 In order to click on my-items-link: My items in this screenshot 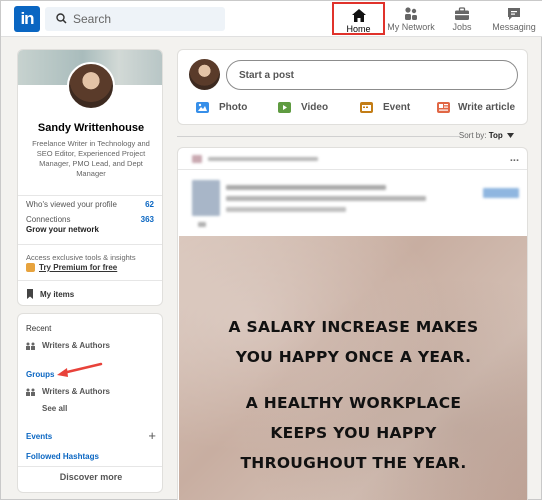, I will do `click(50, 294)`.